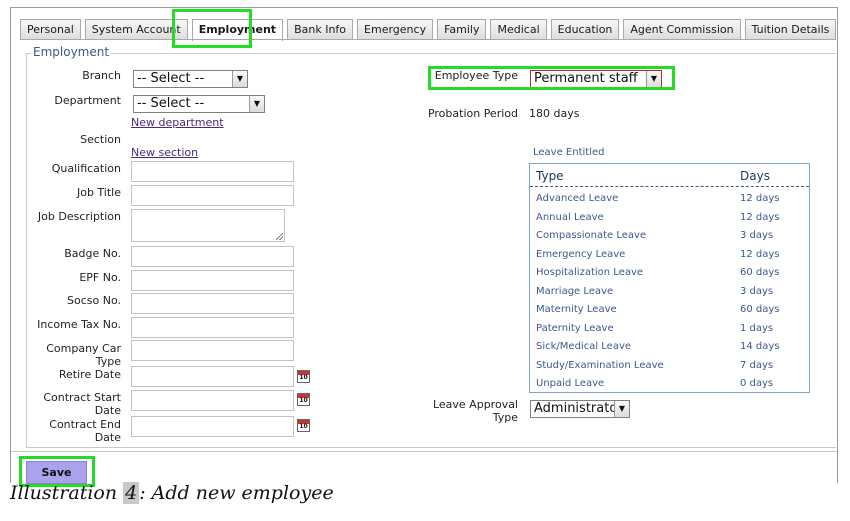  Describe the element at coordinates (101, 75) in the screenshot. I see `branch-label: Branch` at that location.